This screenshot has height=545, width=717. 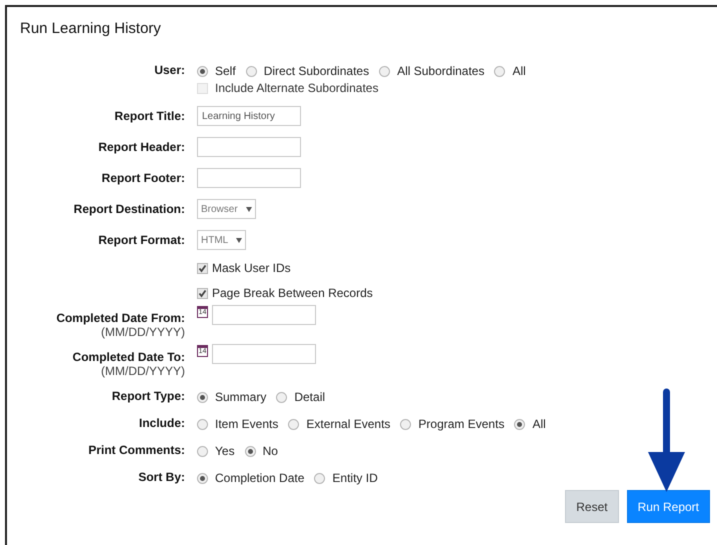 I want to click on field-label: Report Type:, so click(x=148, y=396).